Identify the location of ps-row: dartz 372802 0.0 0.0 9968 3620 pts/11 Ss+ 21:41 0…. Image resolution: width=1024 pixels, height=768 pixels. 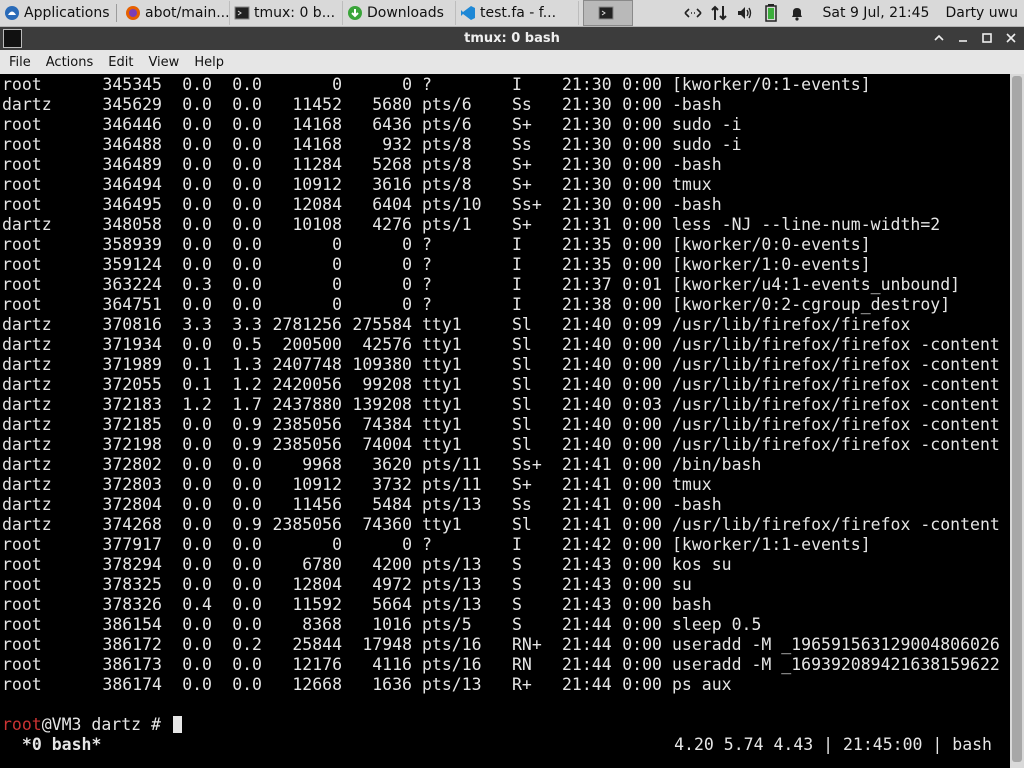
(505, 465).